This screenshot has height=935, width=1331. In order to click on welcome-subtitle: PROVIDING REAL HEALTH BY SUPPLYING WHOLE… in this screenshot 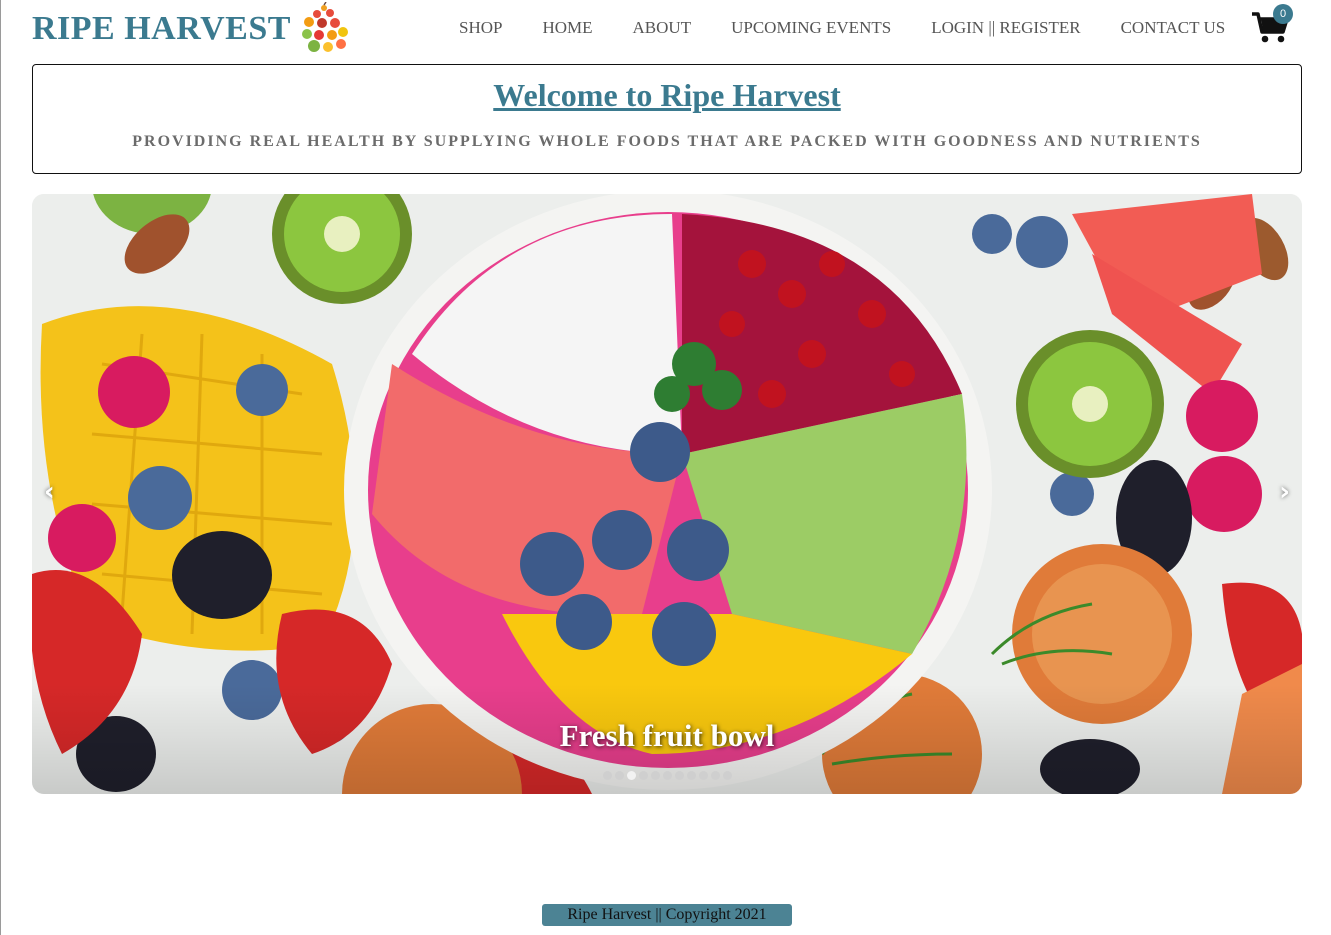, I will do `click(667, 141)`.